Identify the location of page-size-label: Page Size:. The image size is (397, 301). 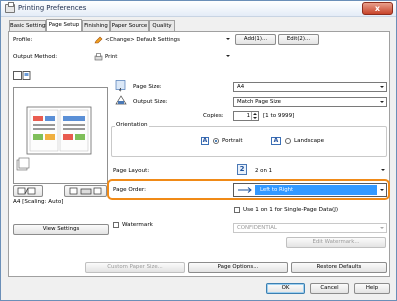
(147, 87).